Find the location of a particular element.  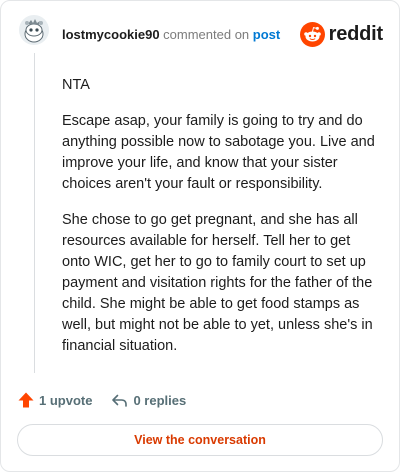

reddit-brand: reddit is located at coordinates (341, 34).